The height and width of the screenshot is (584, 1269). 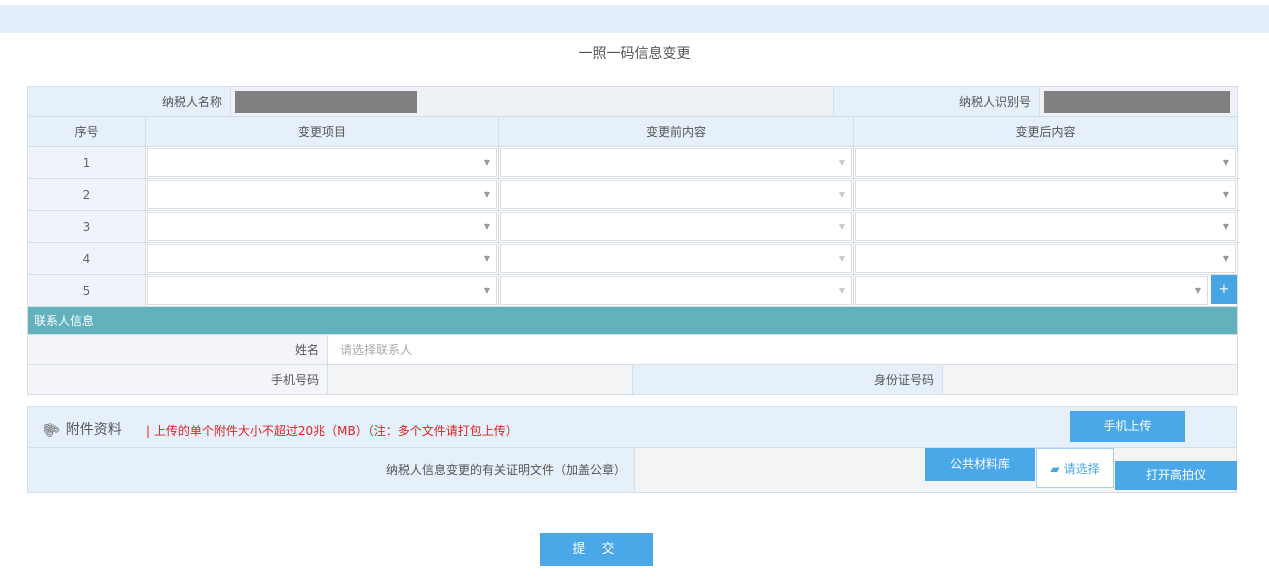 What do you see at coordinates (129, 101) in the screenshot?
I see `taxpayer-name-label: 纳税人名称` at bounding box center [129, 101].